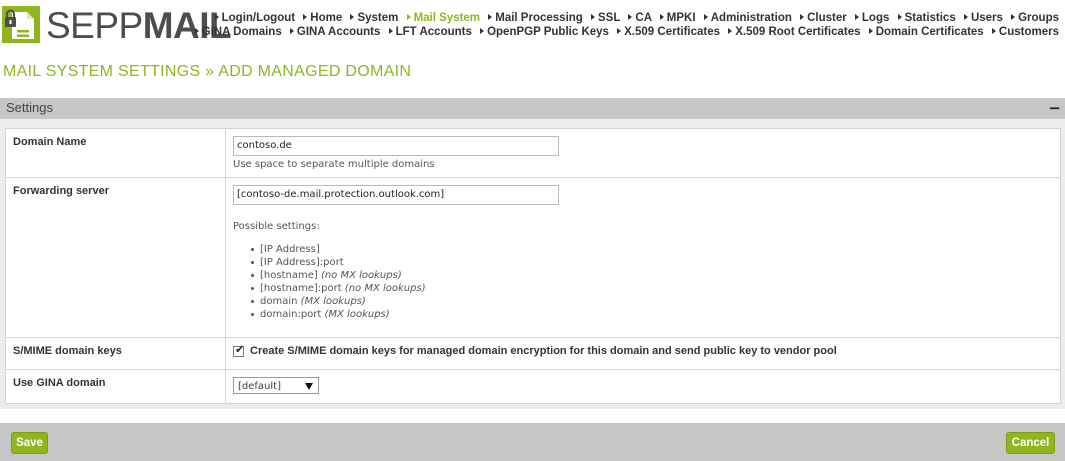 This screenshot has height=461, width=1065. I want to click on save-button: Save, so click(29, 443).